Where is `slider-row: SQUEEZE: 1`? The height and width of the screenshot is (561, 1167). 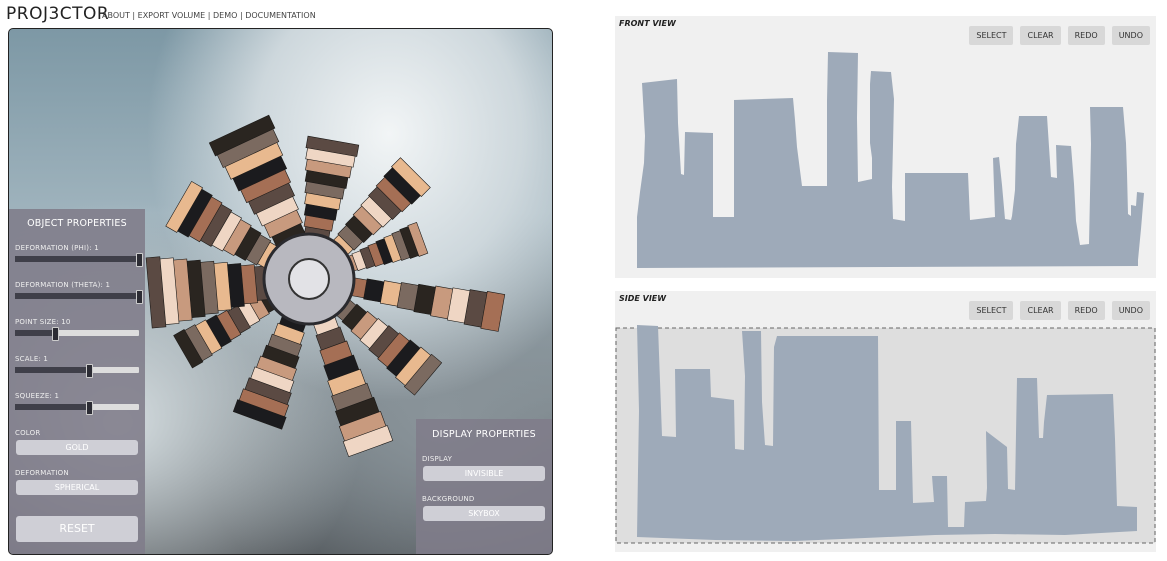
slider-row: SQUEEZE: 1 is located at coordinates (77, 402).